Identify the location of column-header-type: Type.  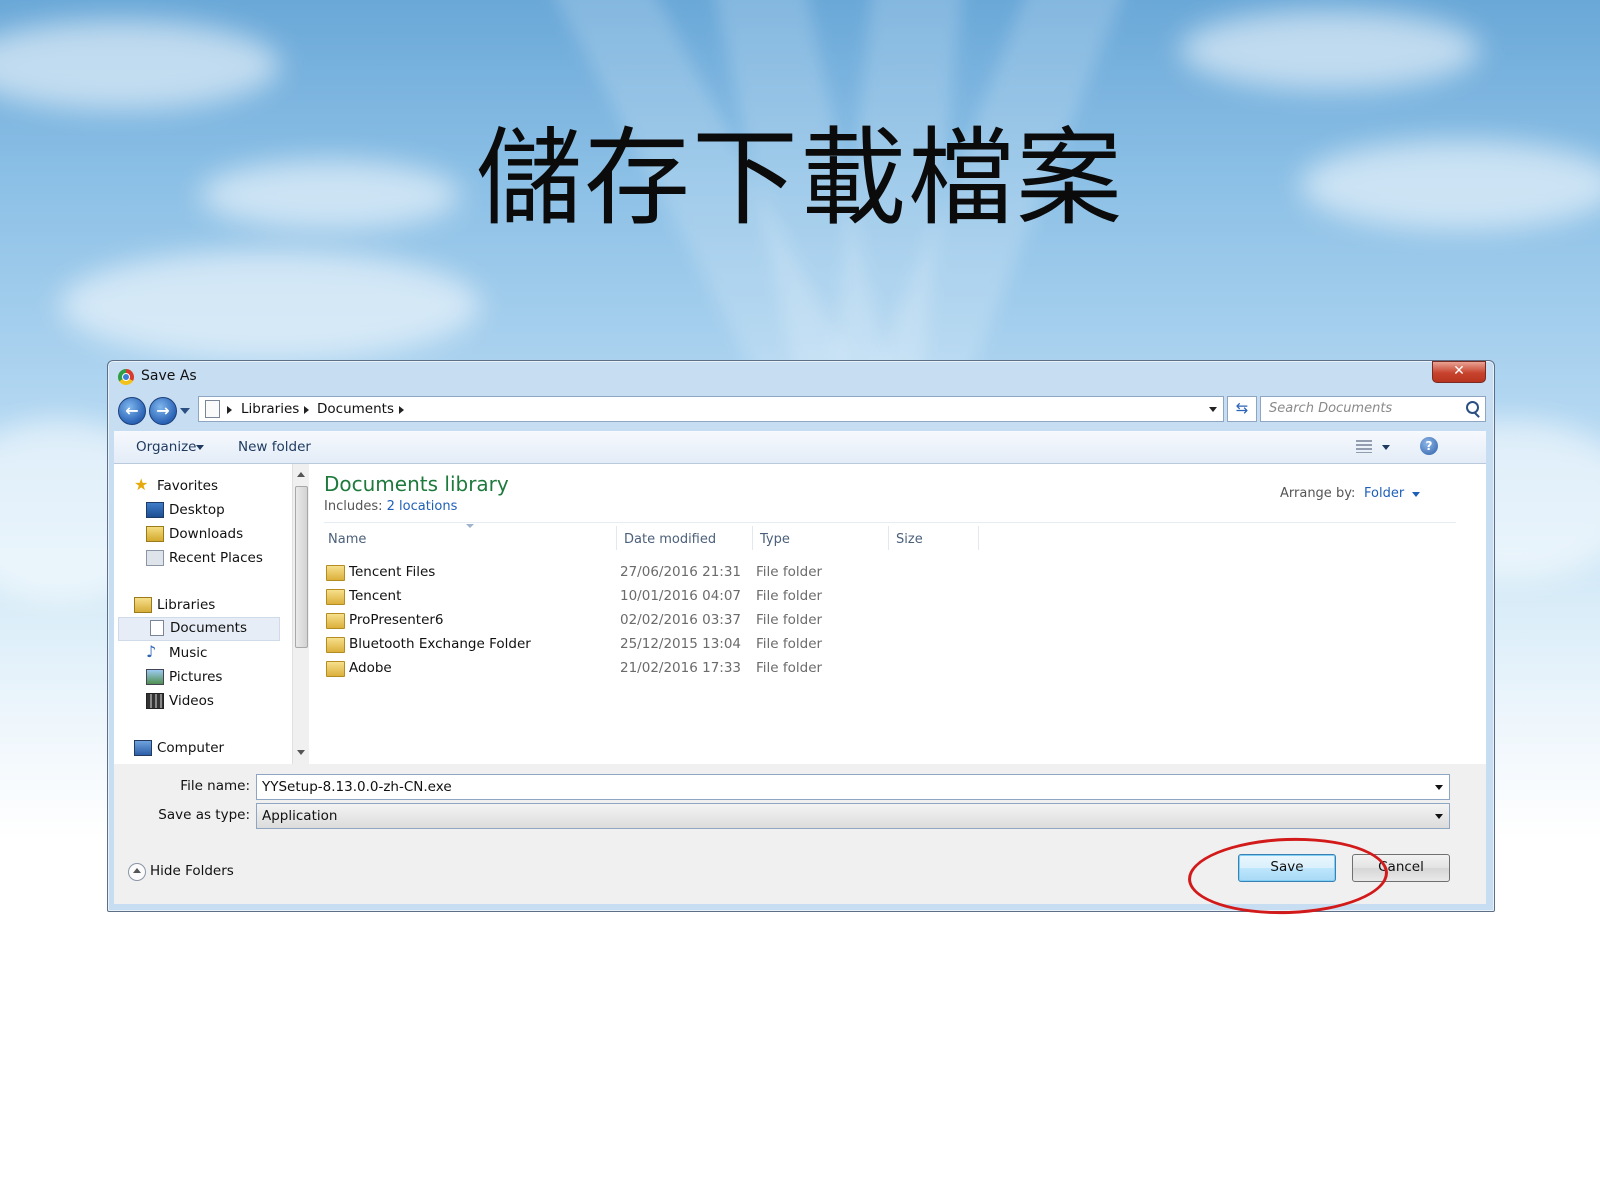
(775, 539).